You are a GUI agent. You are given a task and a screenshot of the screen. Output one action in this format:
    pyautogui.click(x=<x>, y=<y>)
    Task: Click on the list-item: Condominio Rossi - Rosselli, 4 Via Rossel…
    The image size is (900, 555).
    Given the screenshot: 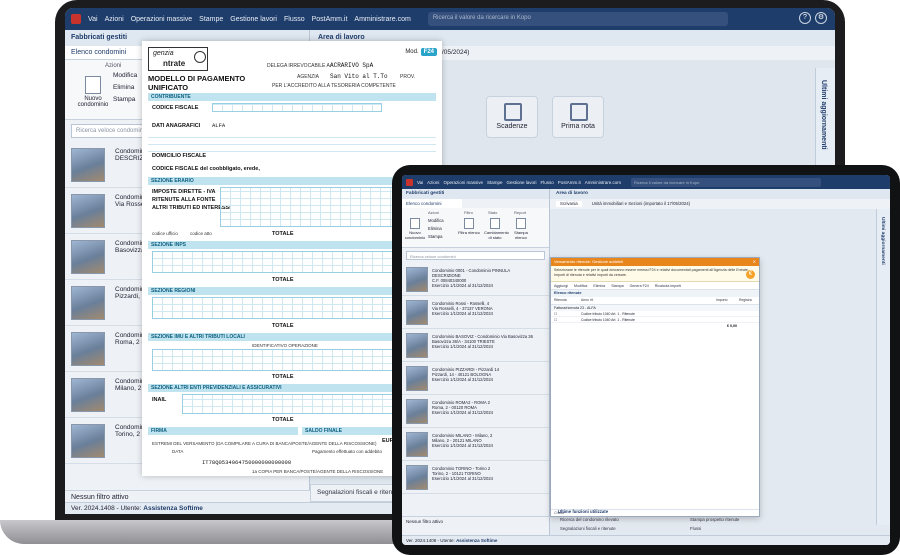 What is the action you would take?
    pyautogui.click(x=475, y=312)
    